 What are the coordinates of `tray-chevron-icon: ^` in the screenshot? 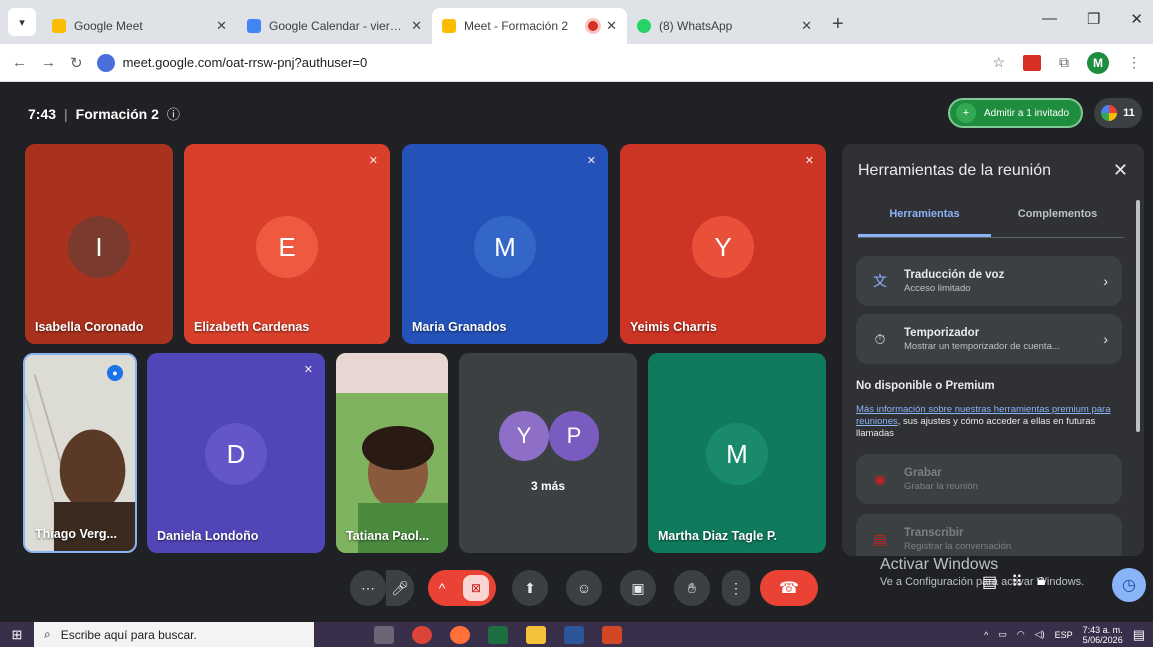 It's located at (986, 635).